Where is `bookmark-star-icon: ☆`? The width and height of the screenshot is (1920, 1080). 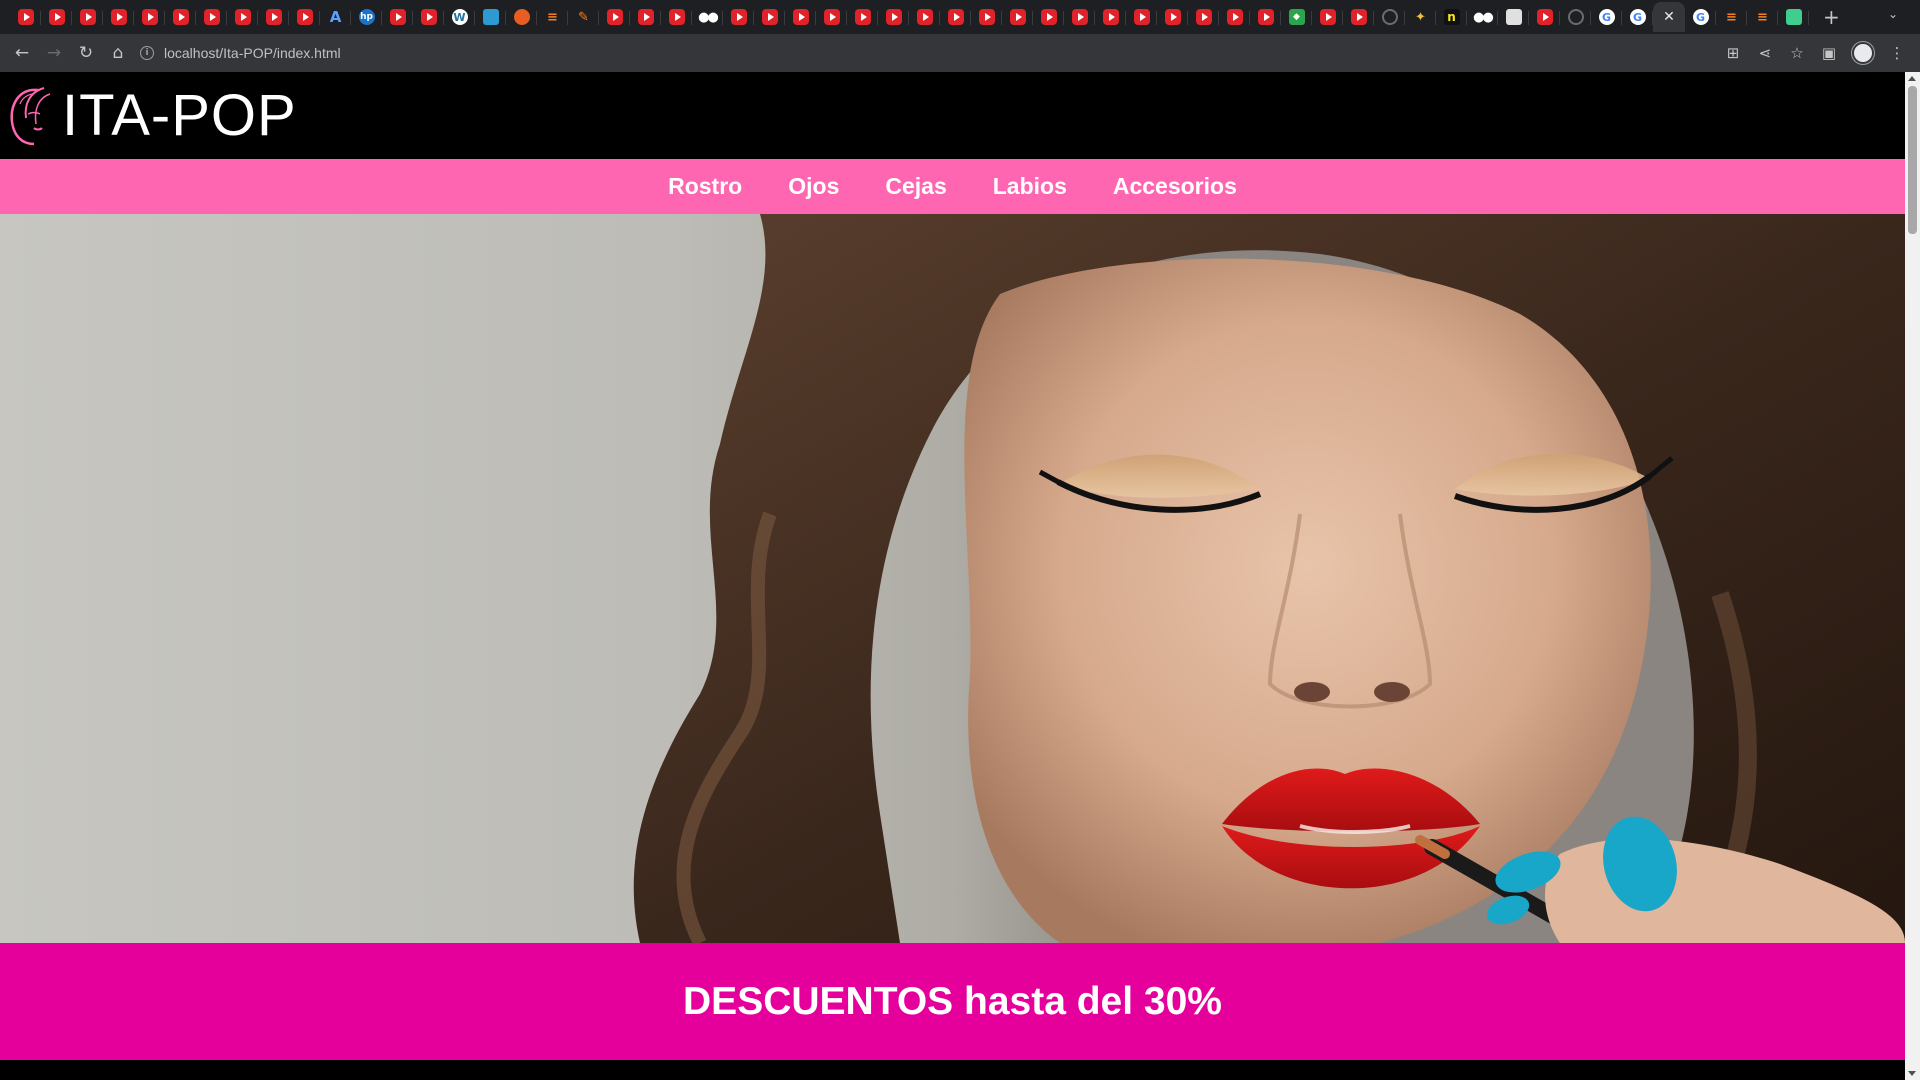
bookmark-star-icon: ☆ is located at coordinates (1797, 53).